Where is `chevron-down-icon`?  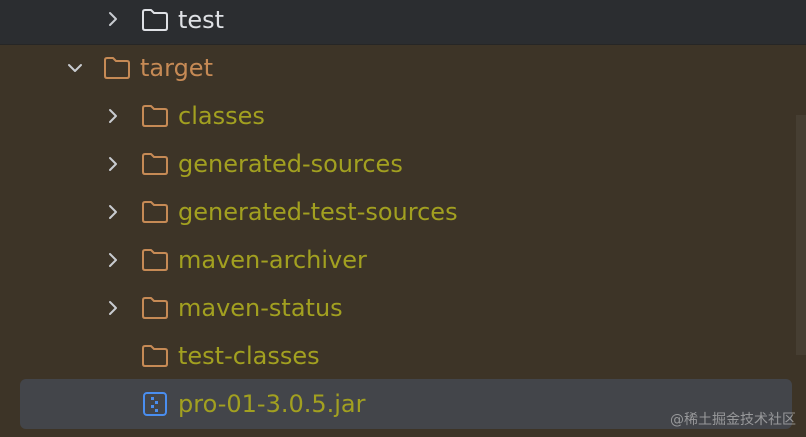
chevron-down-icon is located at coordinates (75, 68).